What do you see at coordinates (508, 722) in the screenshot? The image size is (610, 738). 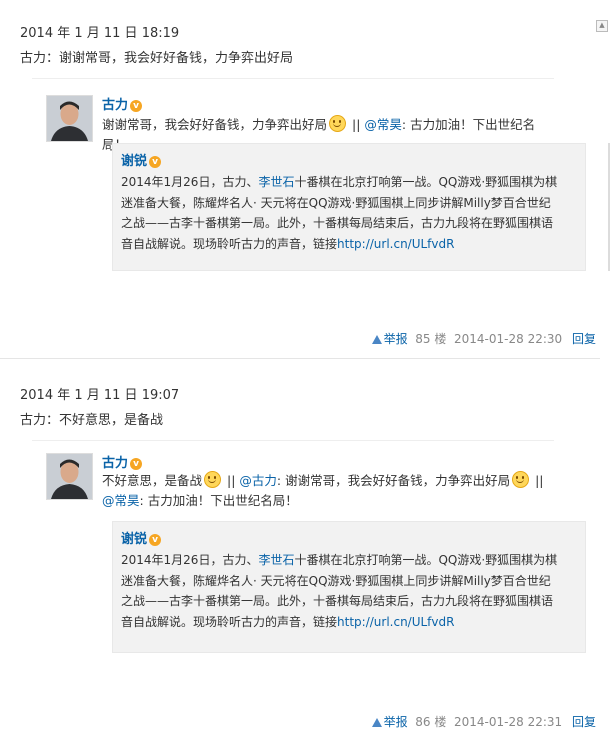 I see `post-time: 2014-01-28 22:31` at bounding box center [508, 722].